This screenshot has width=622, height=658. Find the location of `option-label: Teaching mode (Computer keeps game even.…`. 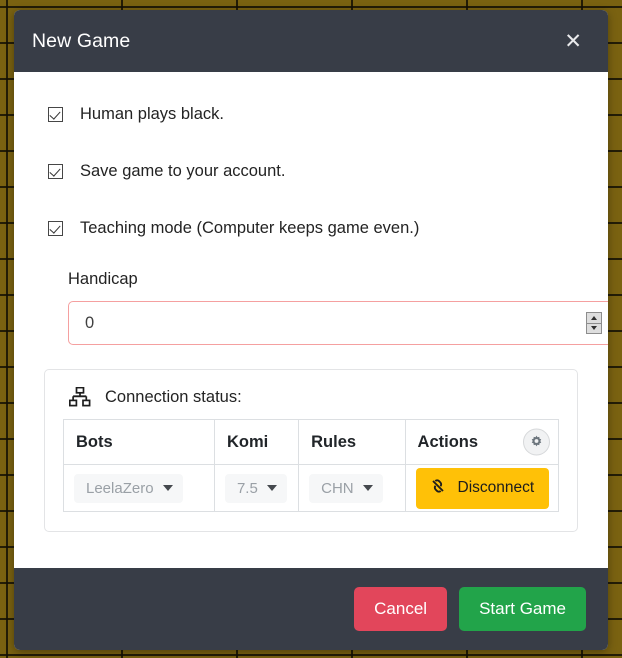

option-label: Teaching mode (Computer keeps game even.… is located at coordinates (250, 227).